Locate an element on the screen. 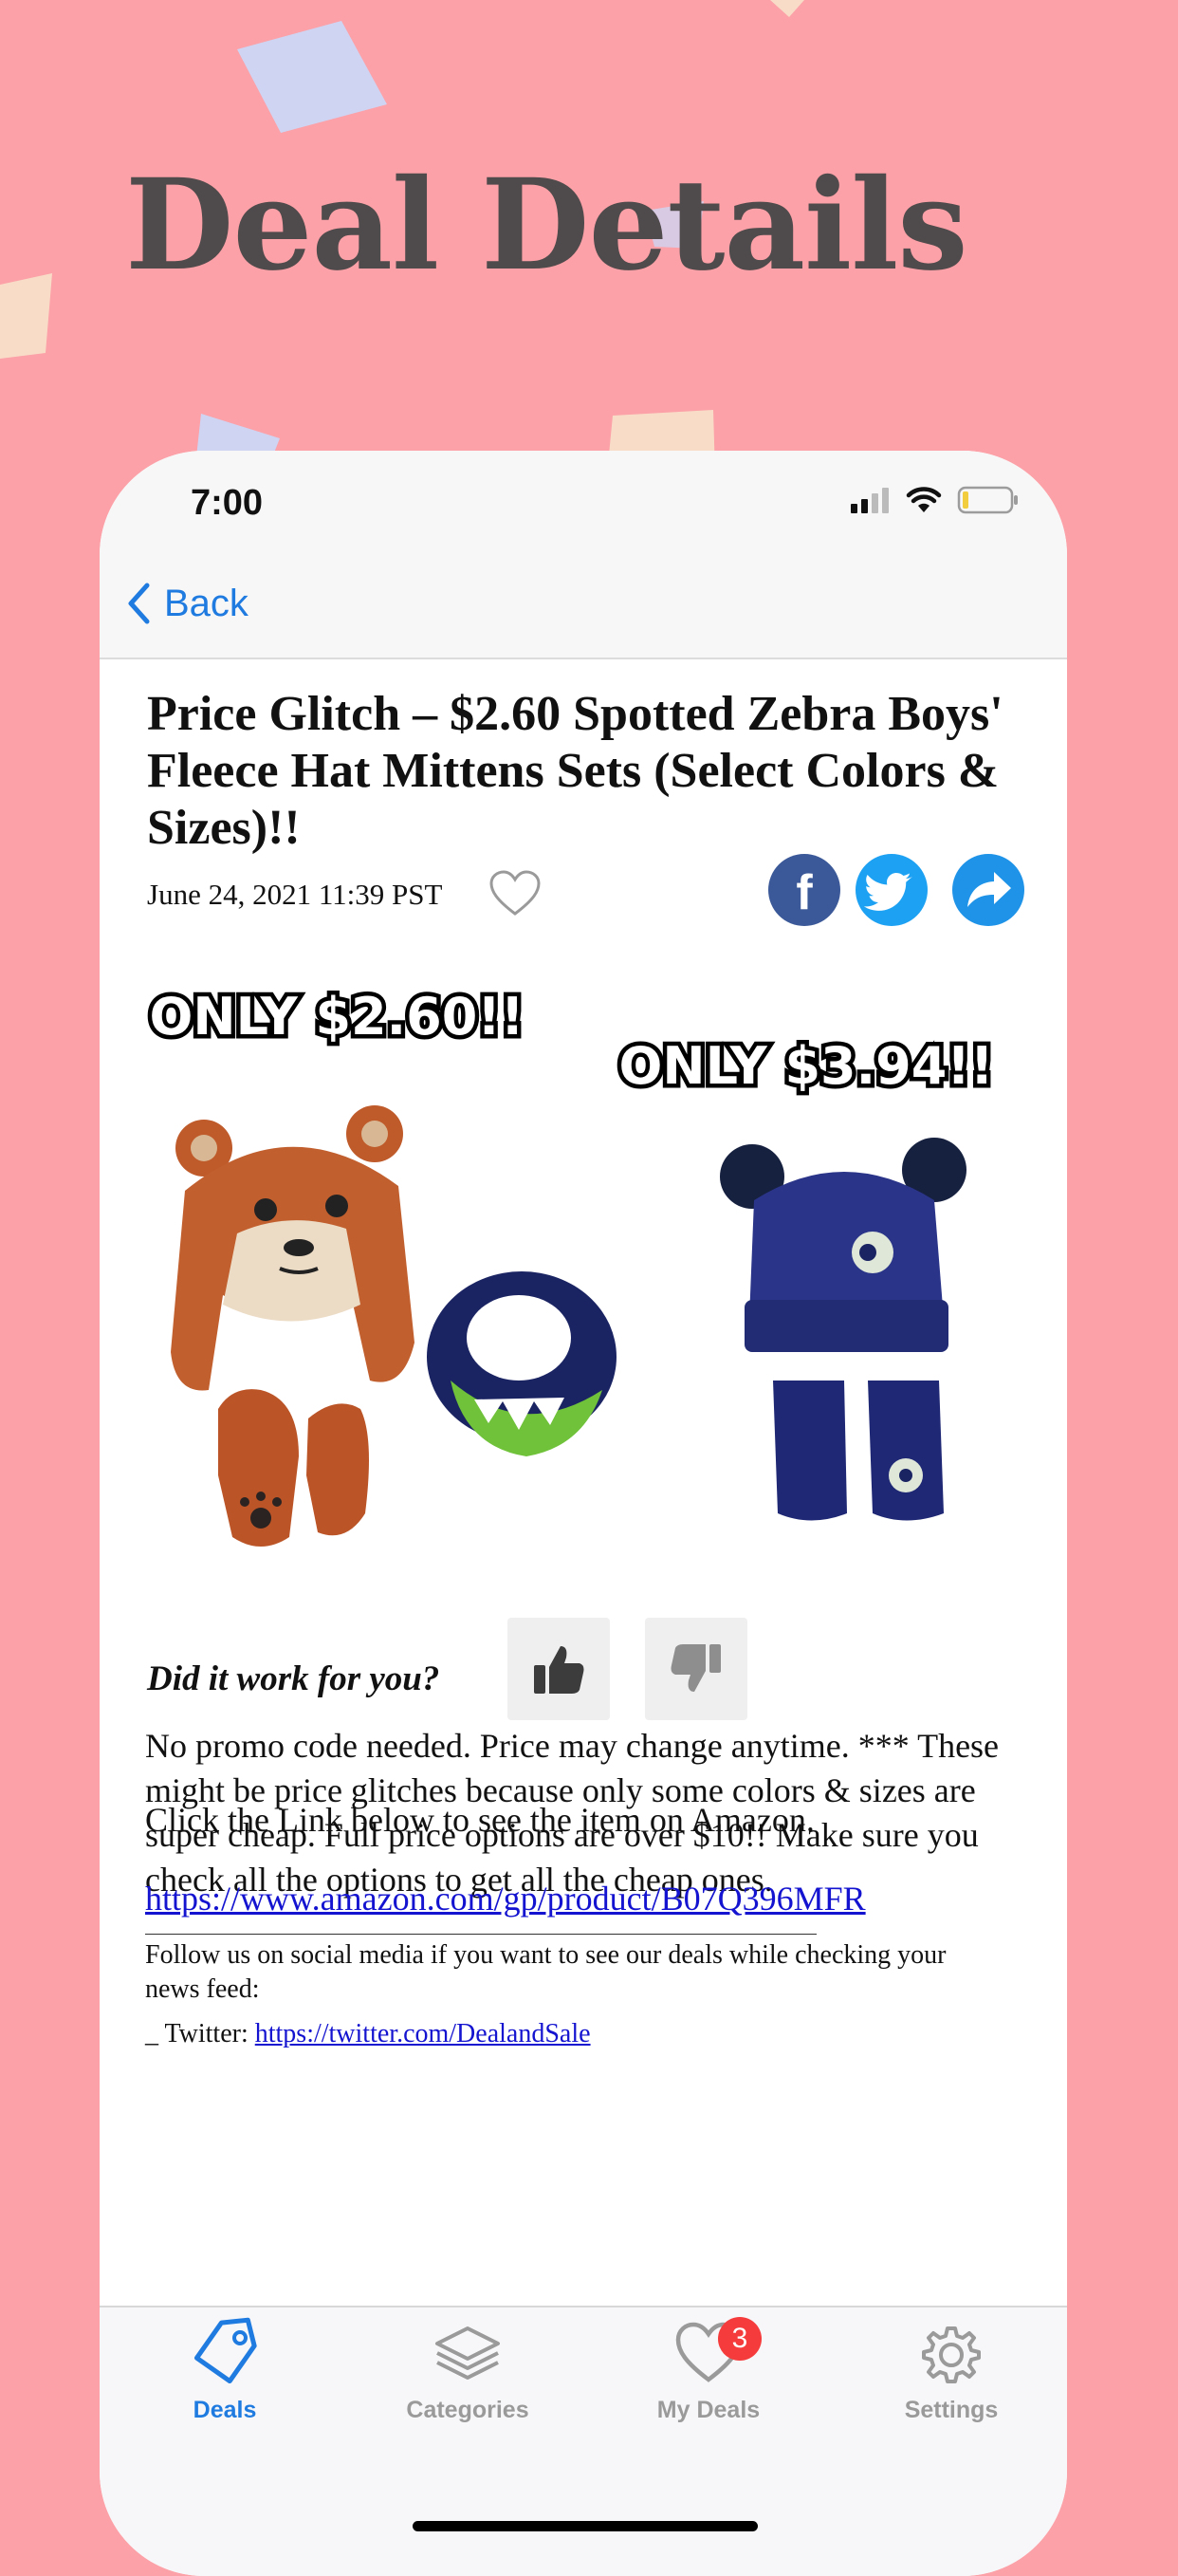 The height and width of the screenshot is (2576, 1178). battery-icon is located at coordinates (988, 500).